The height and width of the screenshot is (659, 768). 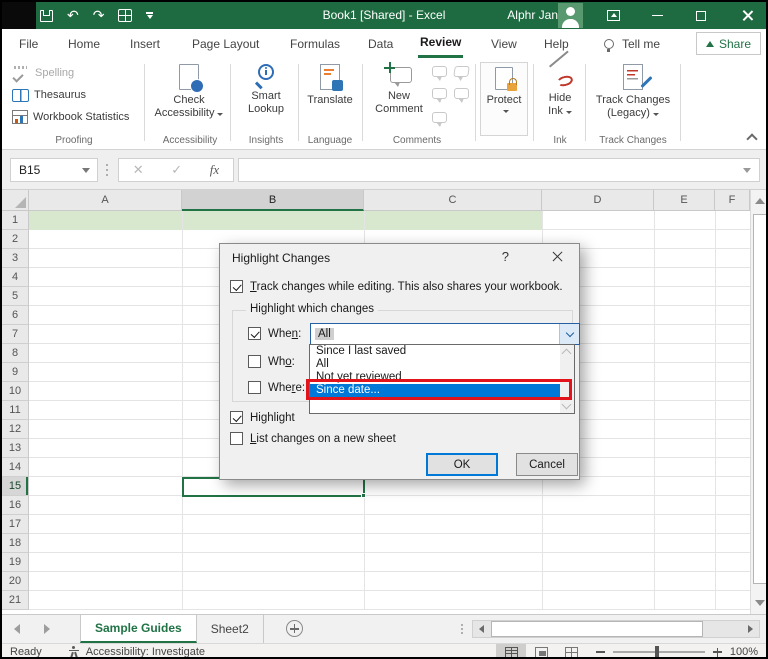 I want to click on dialog-help-button: ?, so click(x=505, y=256).